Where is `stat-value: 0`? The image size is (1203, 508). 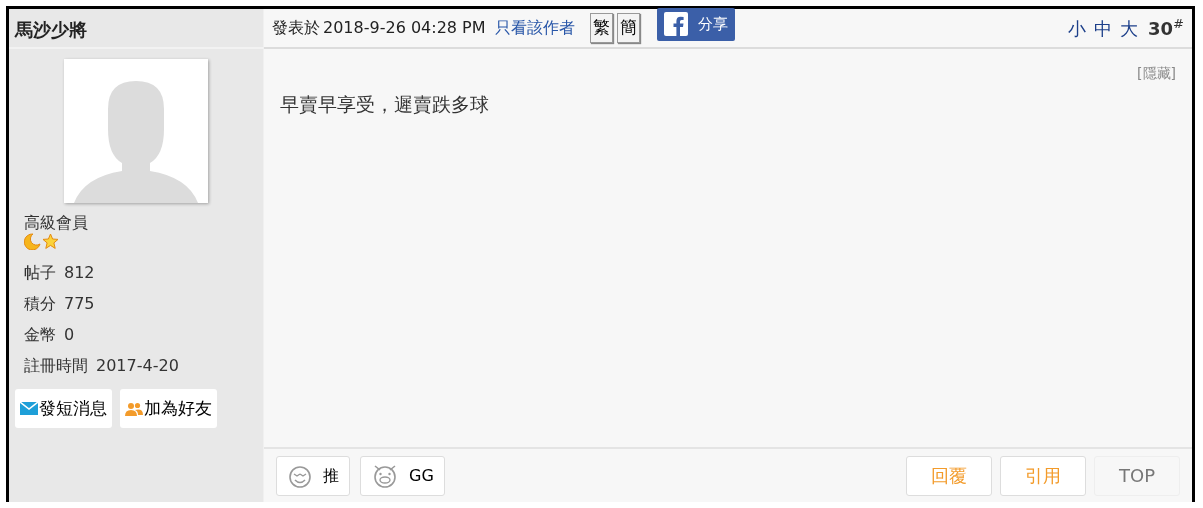 stat-value: 0 is located at coordinates (69, 335).